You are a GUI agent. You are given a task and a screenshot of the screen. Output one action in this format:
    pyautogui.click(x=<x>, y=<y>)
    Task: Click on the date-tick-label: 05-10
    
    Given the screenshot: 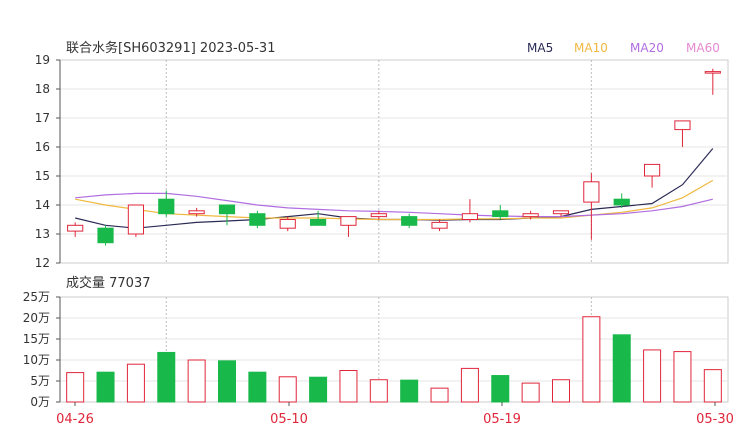 What is the action you would take?
    pyautogui.click(x=289, y=419)
    